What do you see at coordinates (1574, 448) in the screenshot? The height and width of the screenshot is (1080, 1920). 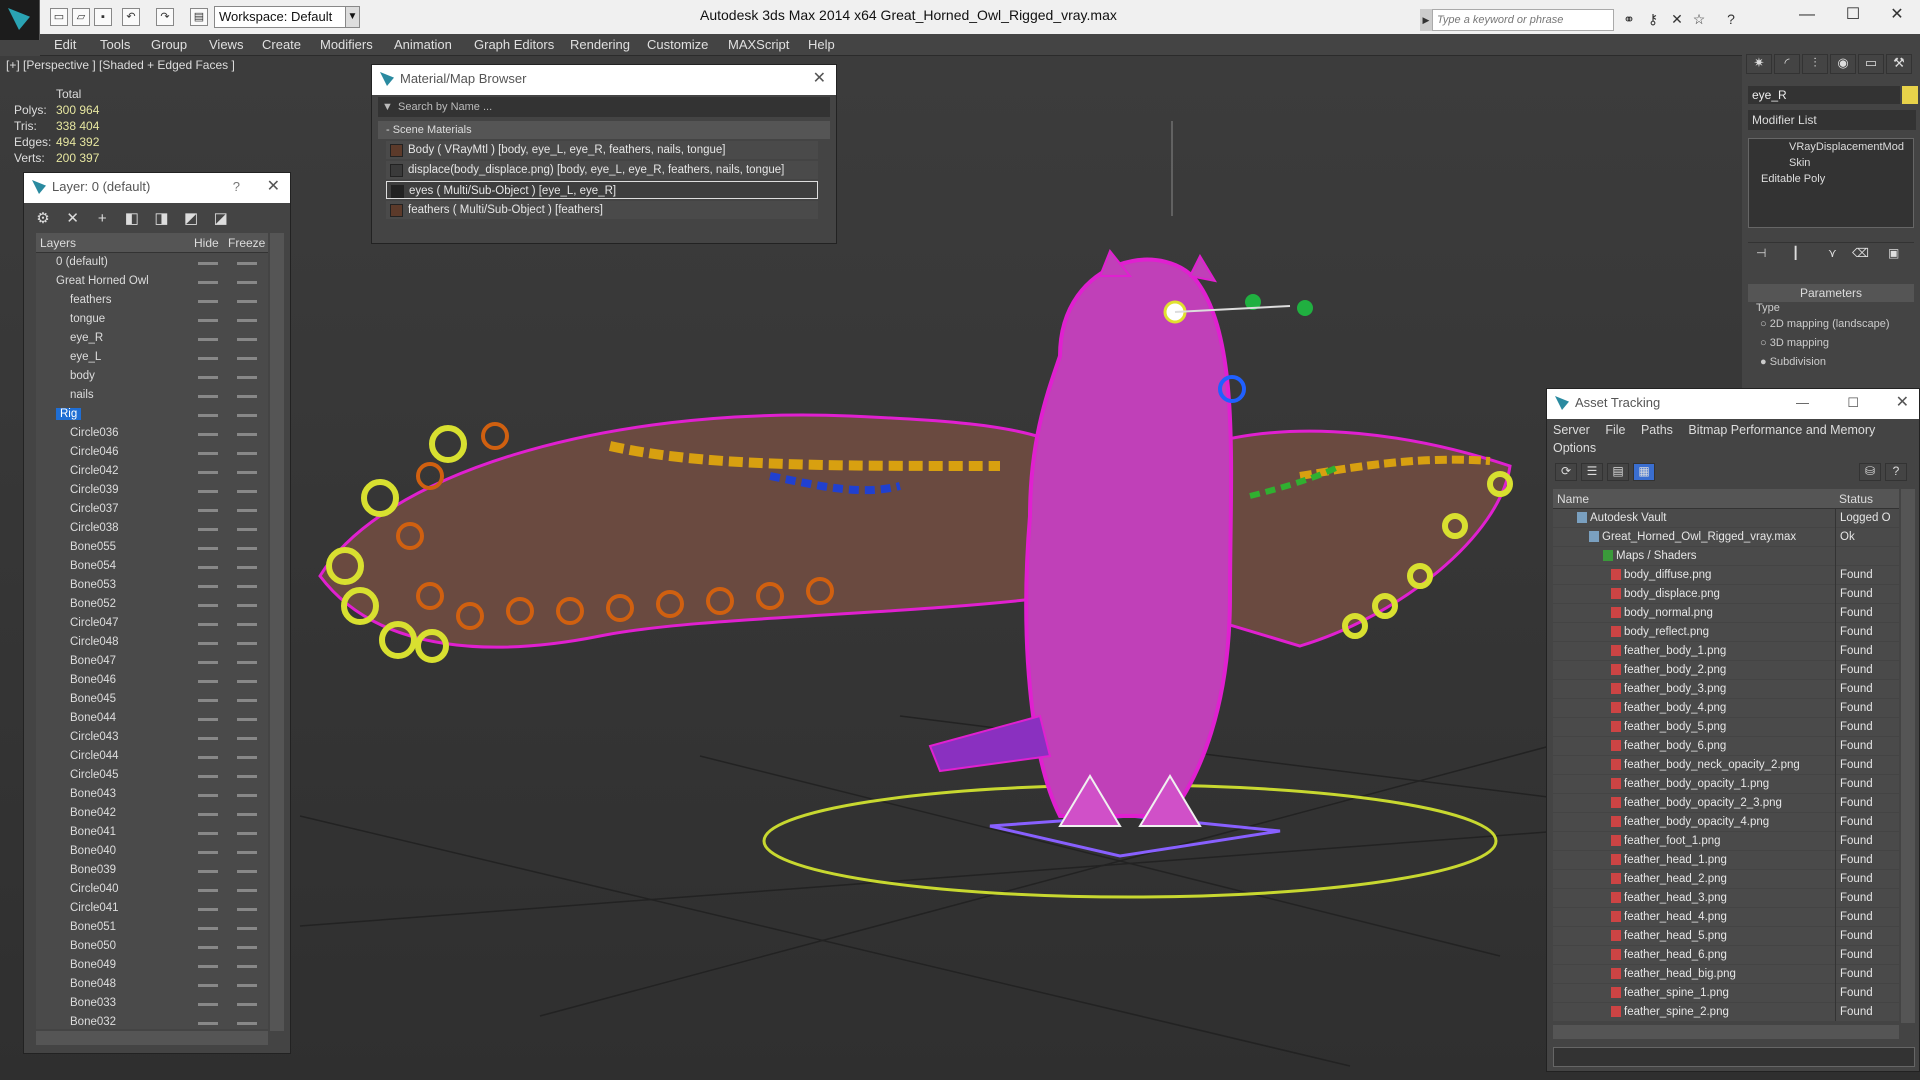 I see `menu-options: Options` at bounding box center [1574, 448].